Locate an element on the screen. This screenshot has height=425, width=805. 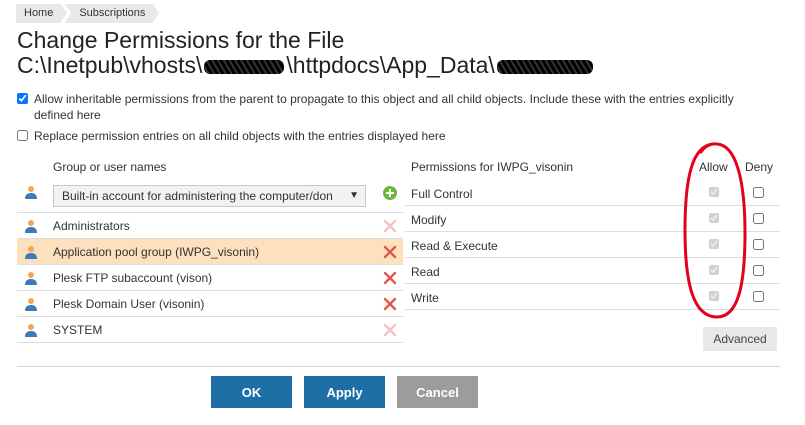
user-list-item: Plesk Domain User (visonin) is located at coordinates (210, 304).